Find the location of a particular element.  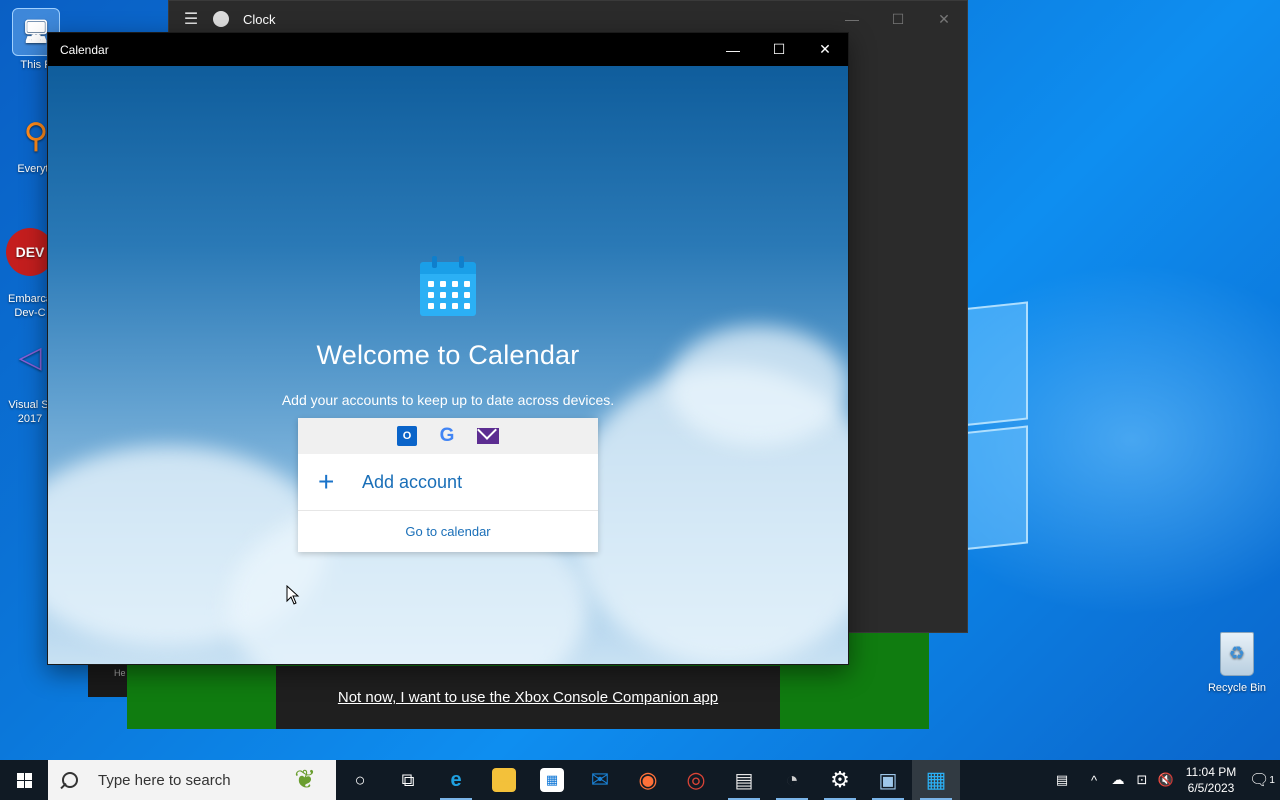

taskbar-calendar: ▦ is located at coordinates (936, 780).